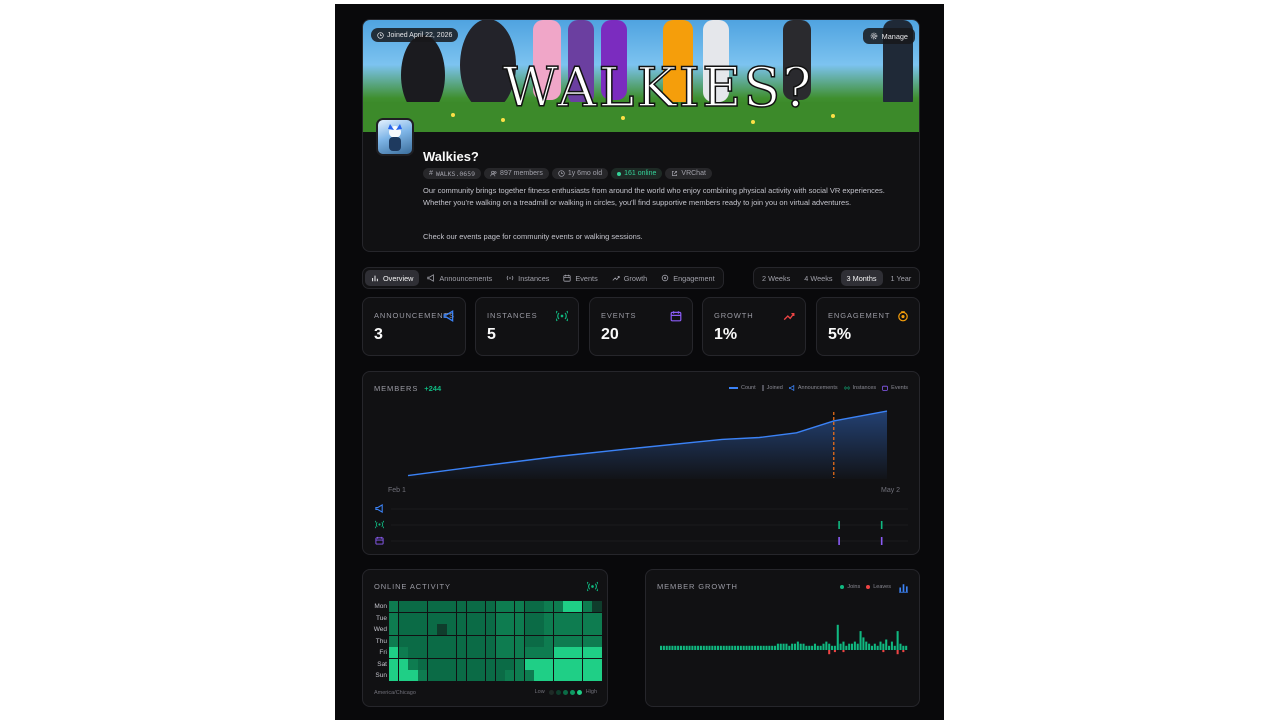 The width and height of the screenshot is (1280, 720). Describe the element at coordinates (459, 278) in the screenshot. I see `tab-announcements: Announcements` at that location.